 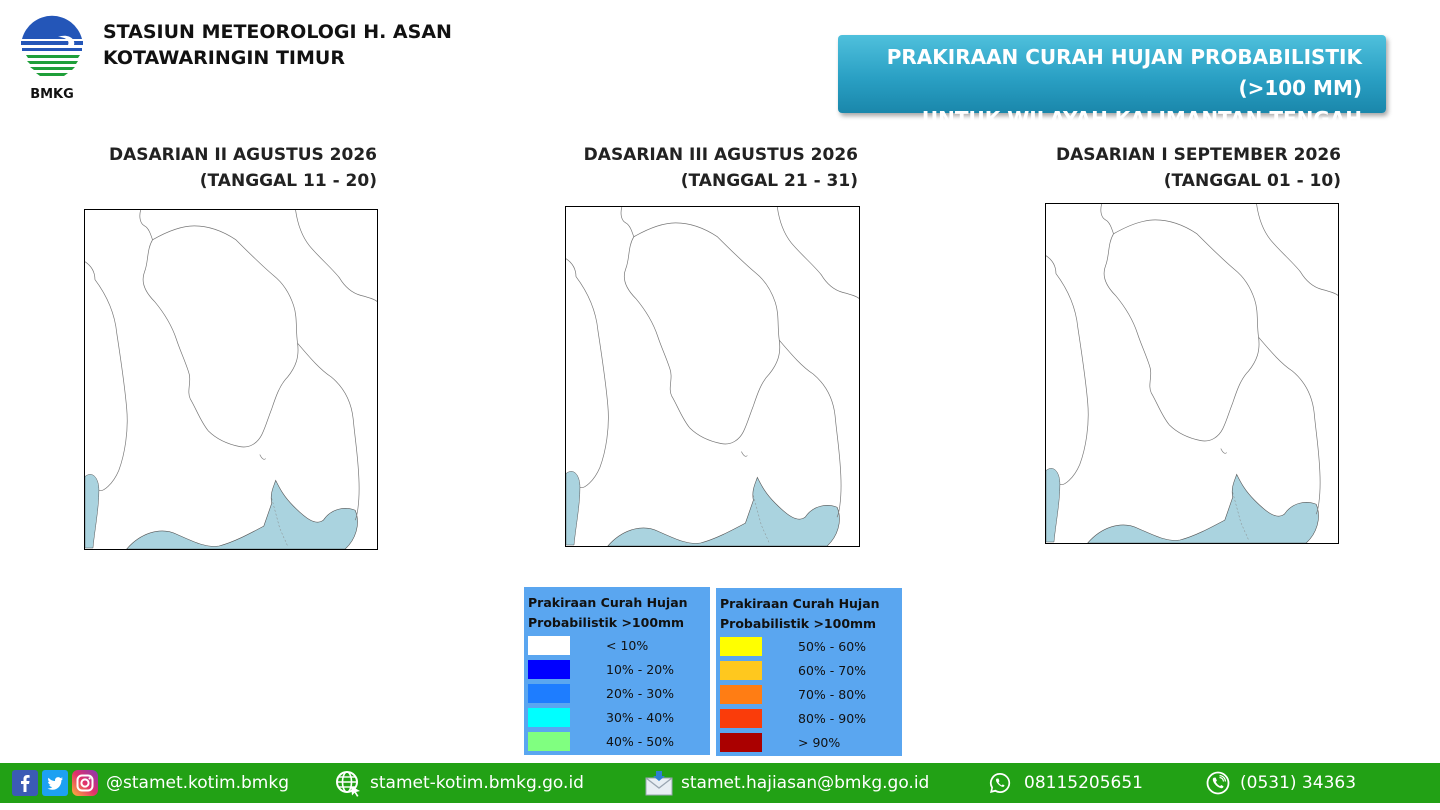 I want to click on legend-entry: 30% - 40%, so click(x=617, y=717).